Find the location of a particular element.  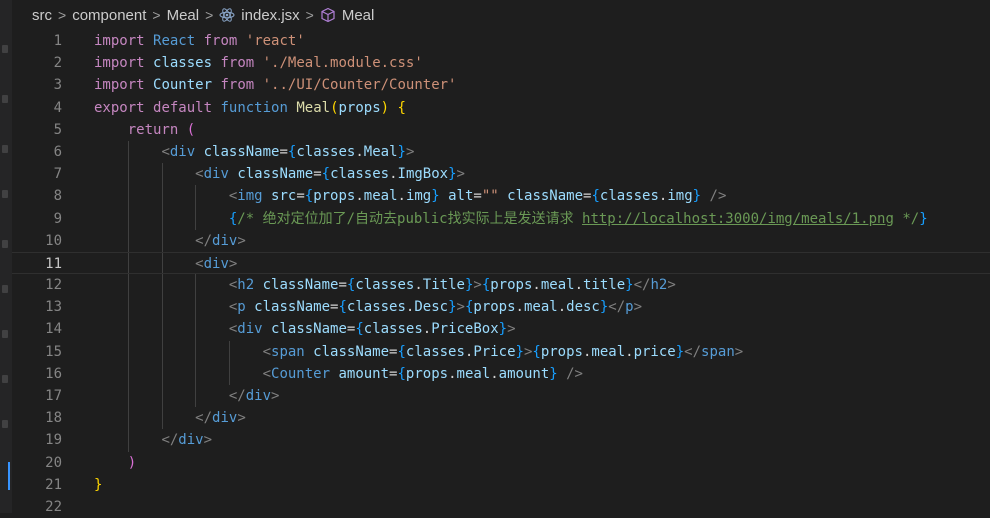

code-content: <div className={classes.Meal}> is located at coordinates (254, 152).